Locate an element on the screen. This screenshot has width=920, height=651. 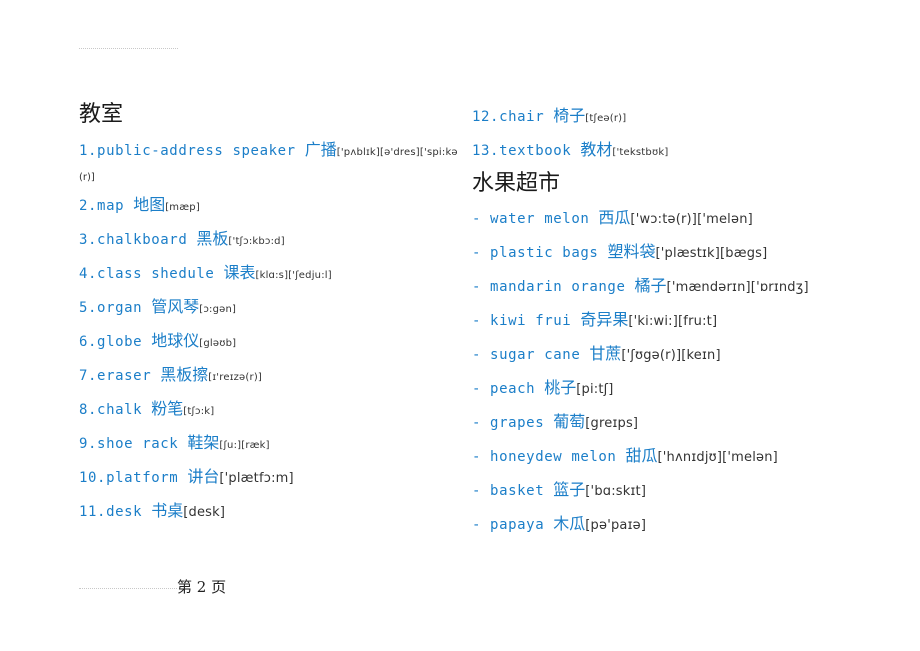
vocab-phonetic: ['tekstbʊk] is located at coordinates (640, 152).